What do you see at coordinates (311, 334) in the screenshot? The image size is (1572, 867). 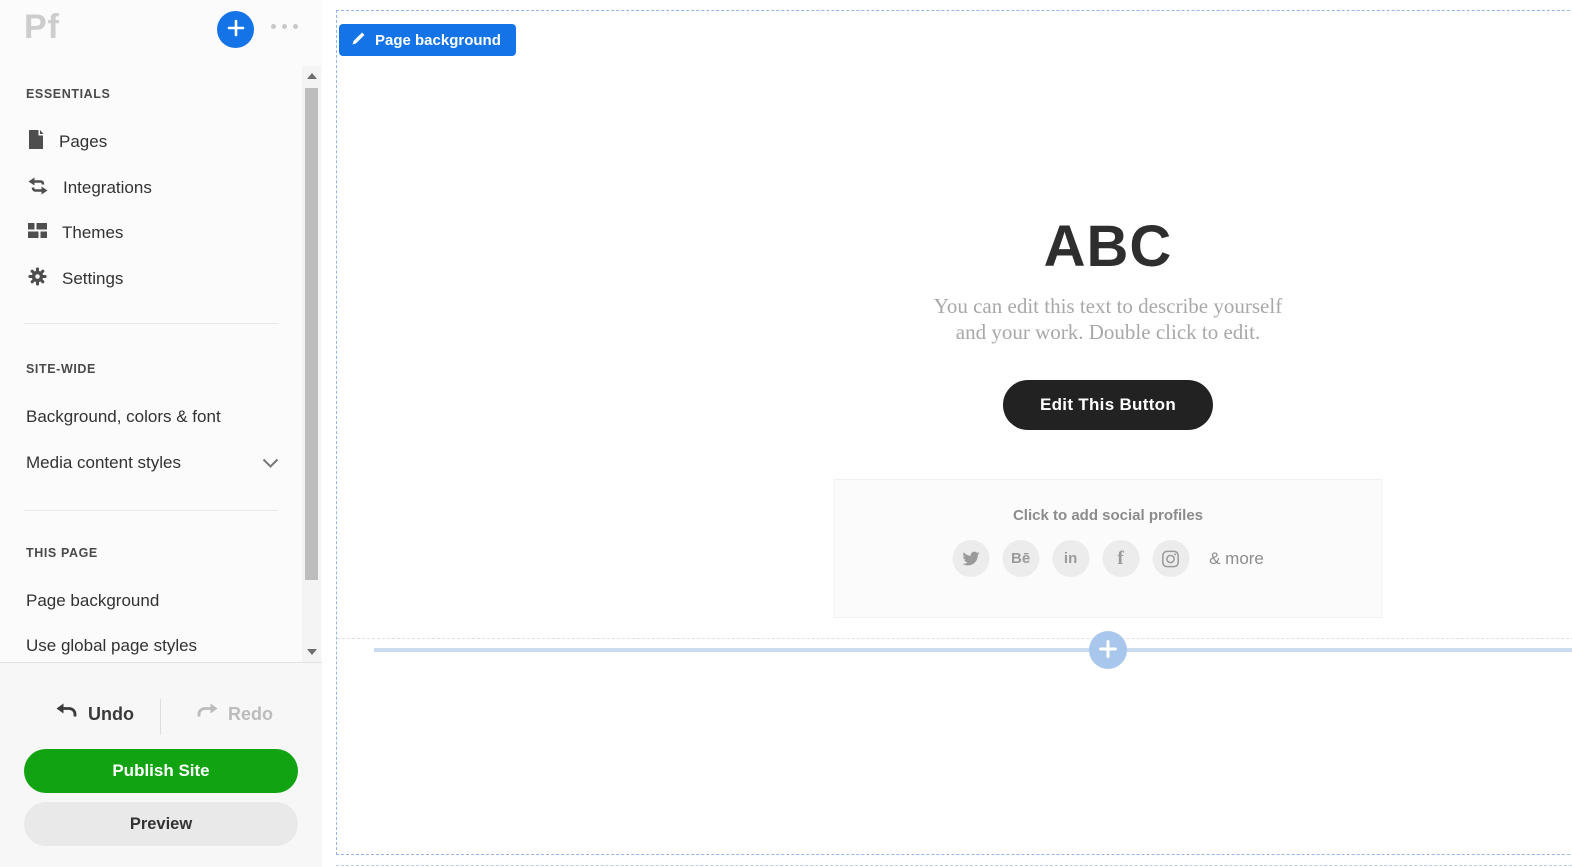 I see `scrollbar-thumb` at bounding box center [311, 334].